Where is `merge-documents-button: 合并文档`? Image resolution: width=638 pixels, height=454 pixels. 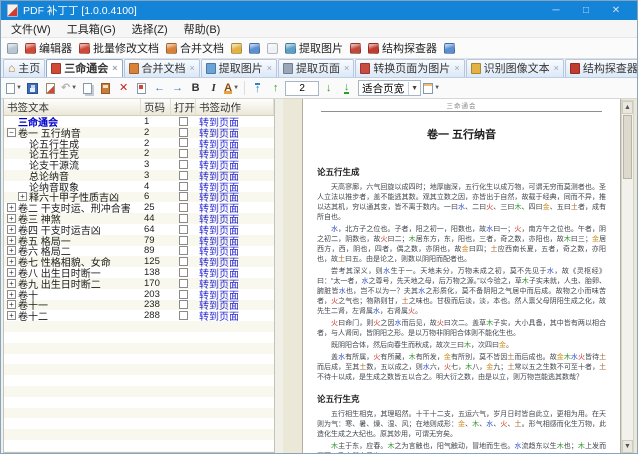
merge-documents-button: 合并文档 is located at coordinates (195, 48).